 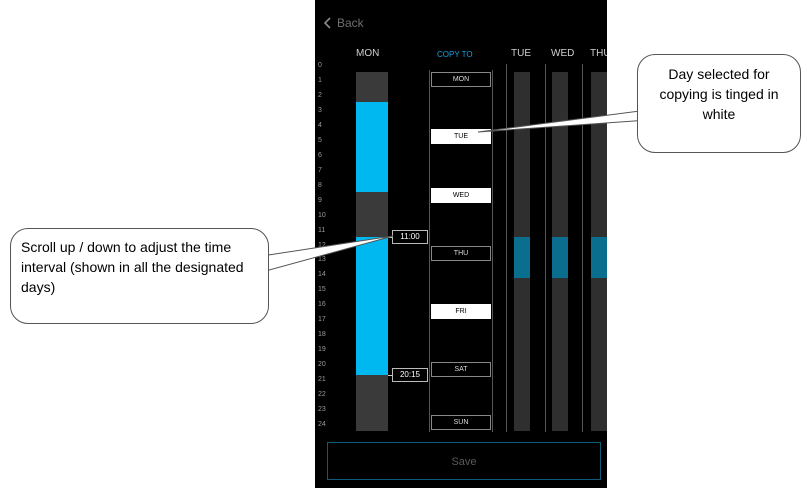 What do you see at coordinates (322, 230) in the screenshot?
I see `hour-label: 11` at bounding box center [322, 230].